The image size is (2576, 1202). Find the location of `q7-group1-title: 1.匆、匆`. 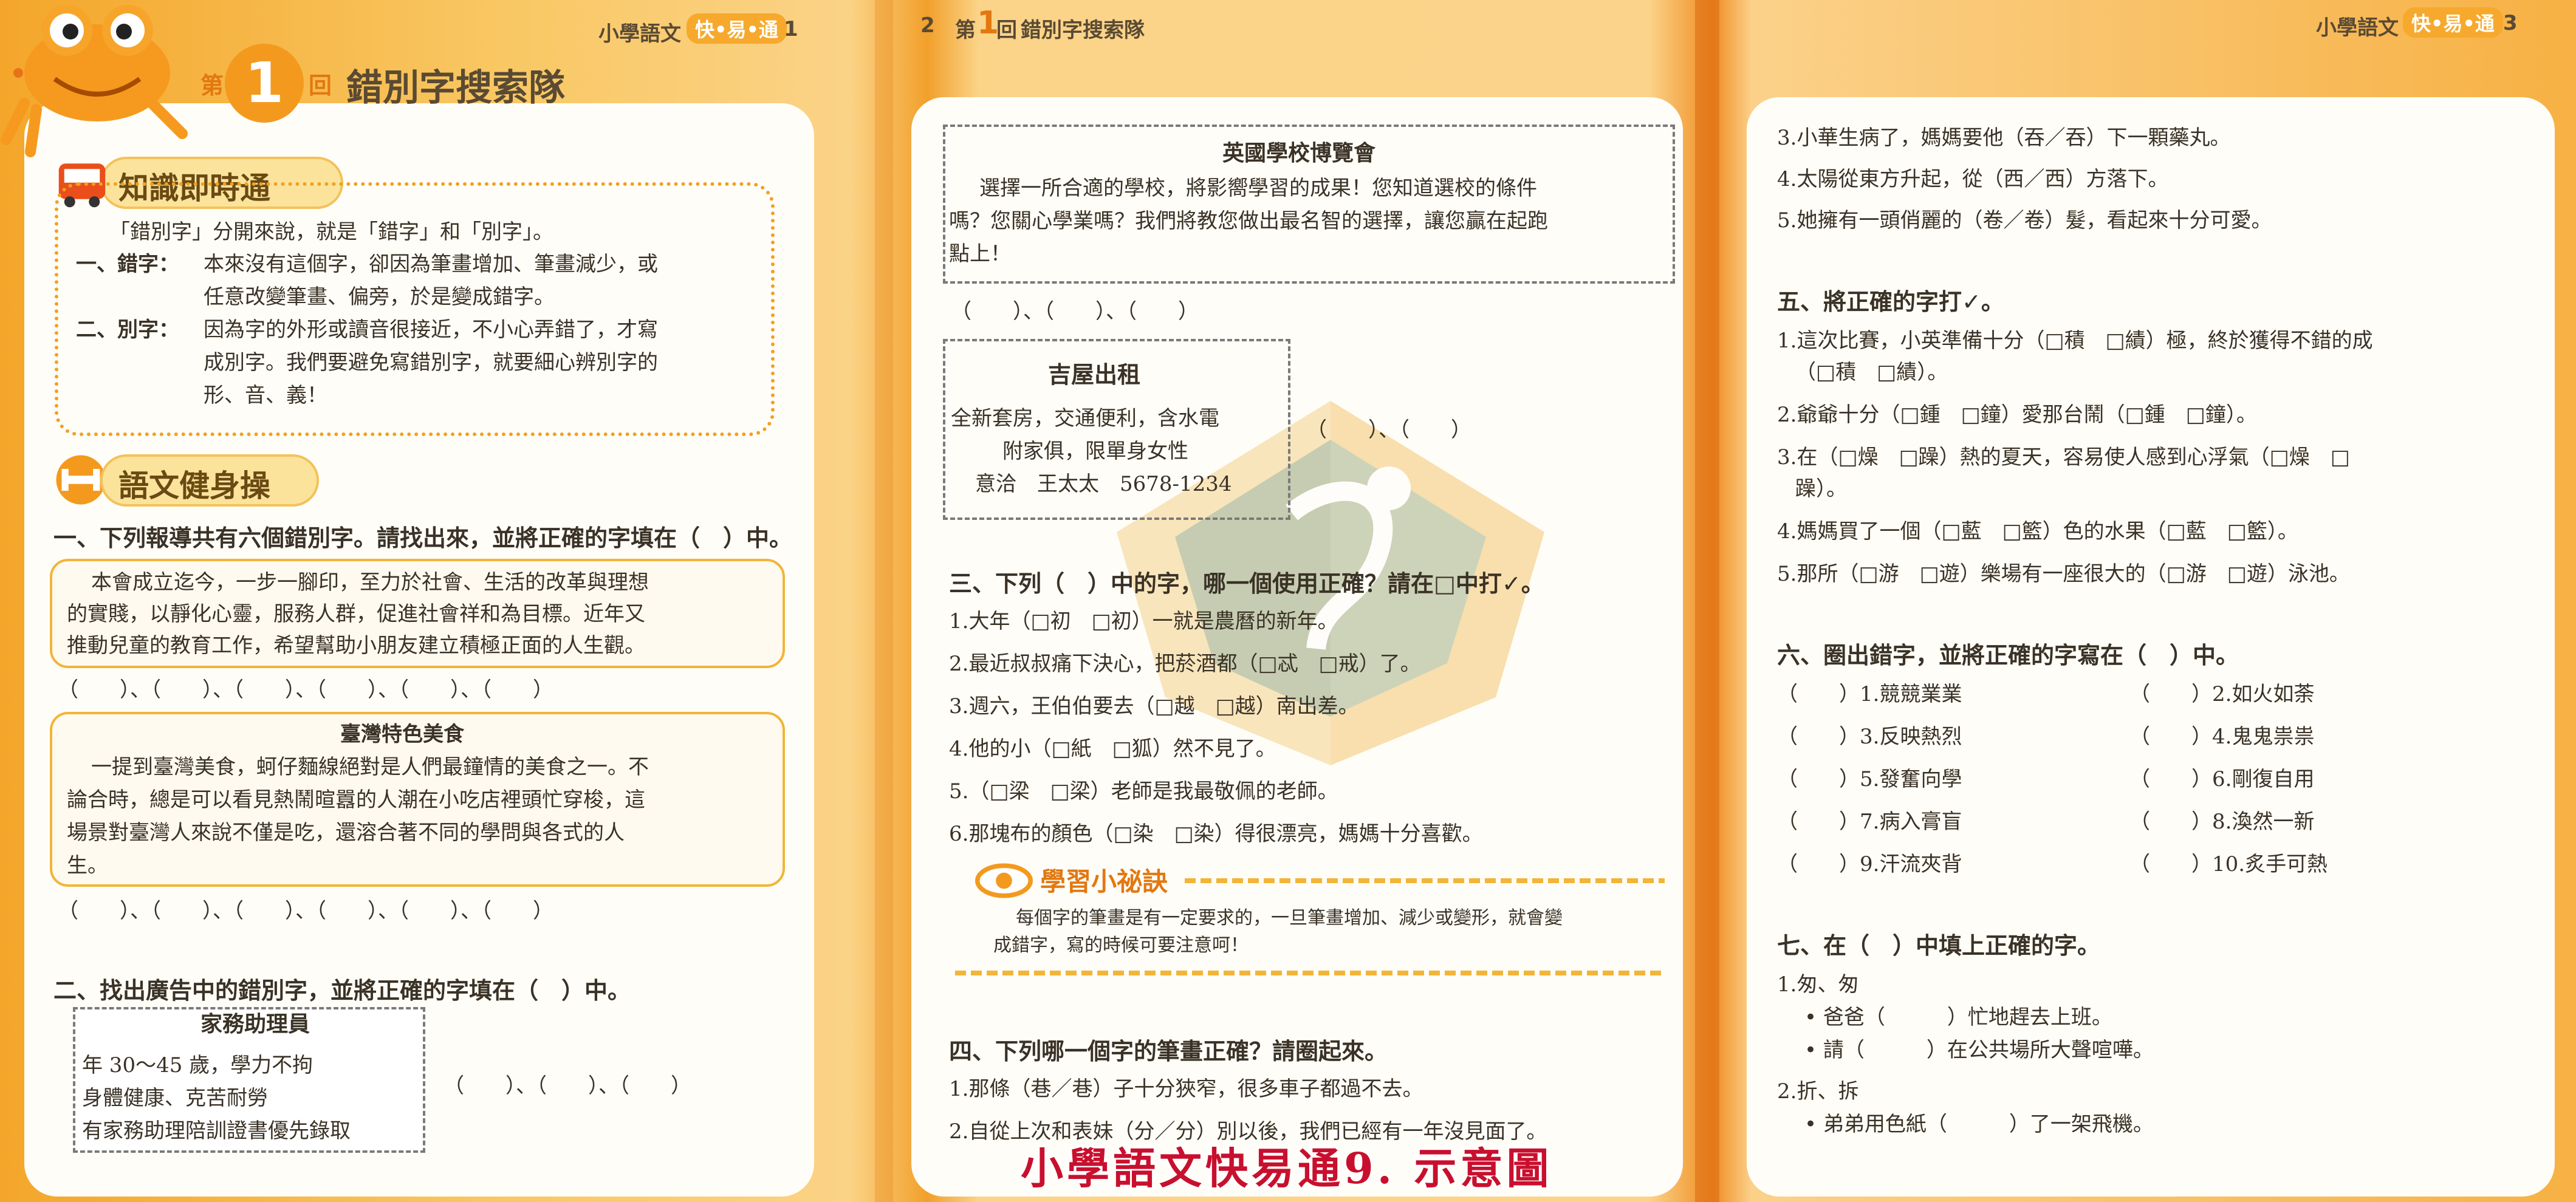

q7-group1-title: 1.匆、匆 is located at coordinates (1818, 985).